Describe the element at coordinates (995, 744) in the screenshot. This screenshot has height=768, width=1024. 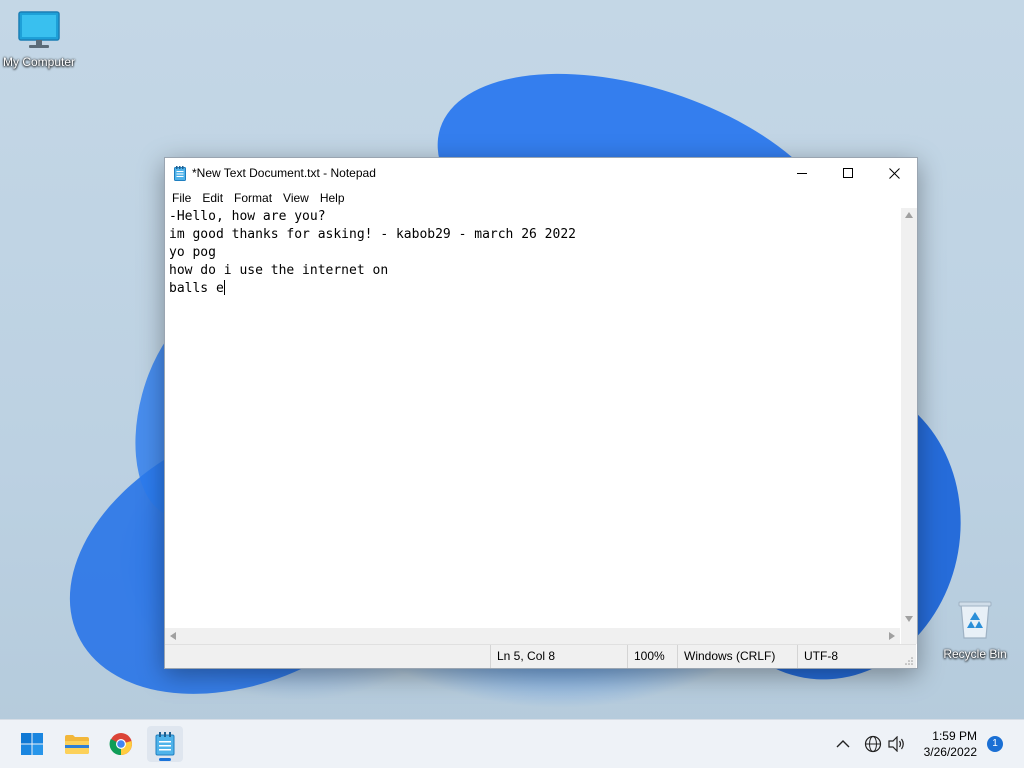
I see `notification-badge: 1` at that location.